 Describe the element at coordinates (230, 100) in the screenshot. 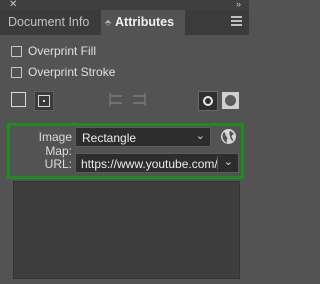

I see `even-odd-fill-icon` at that location.